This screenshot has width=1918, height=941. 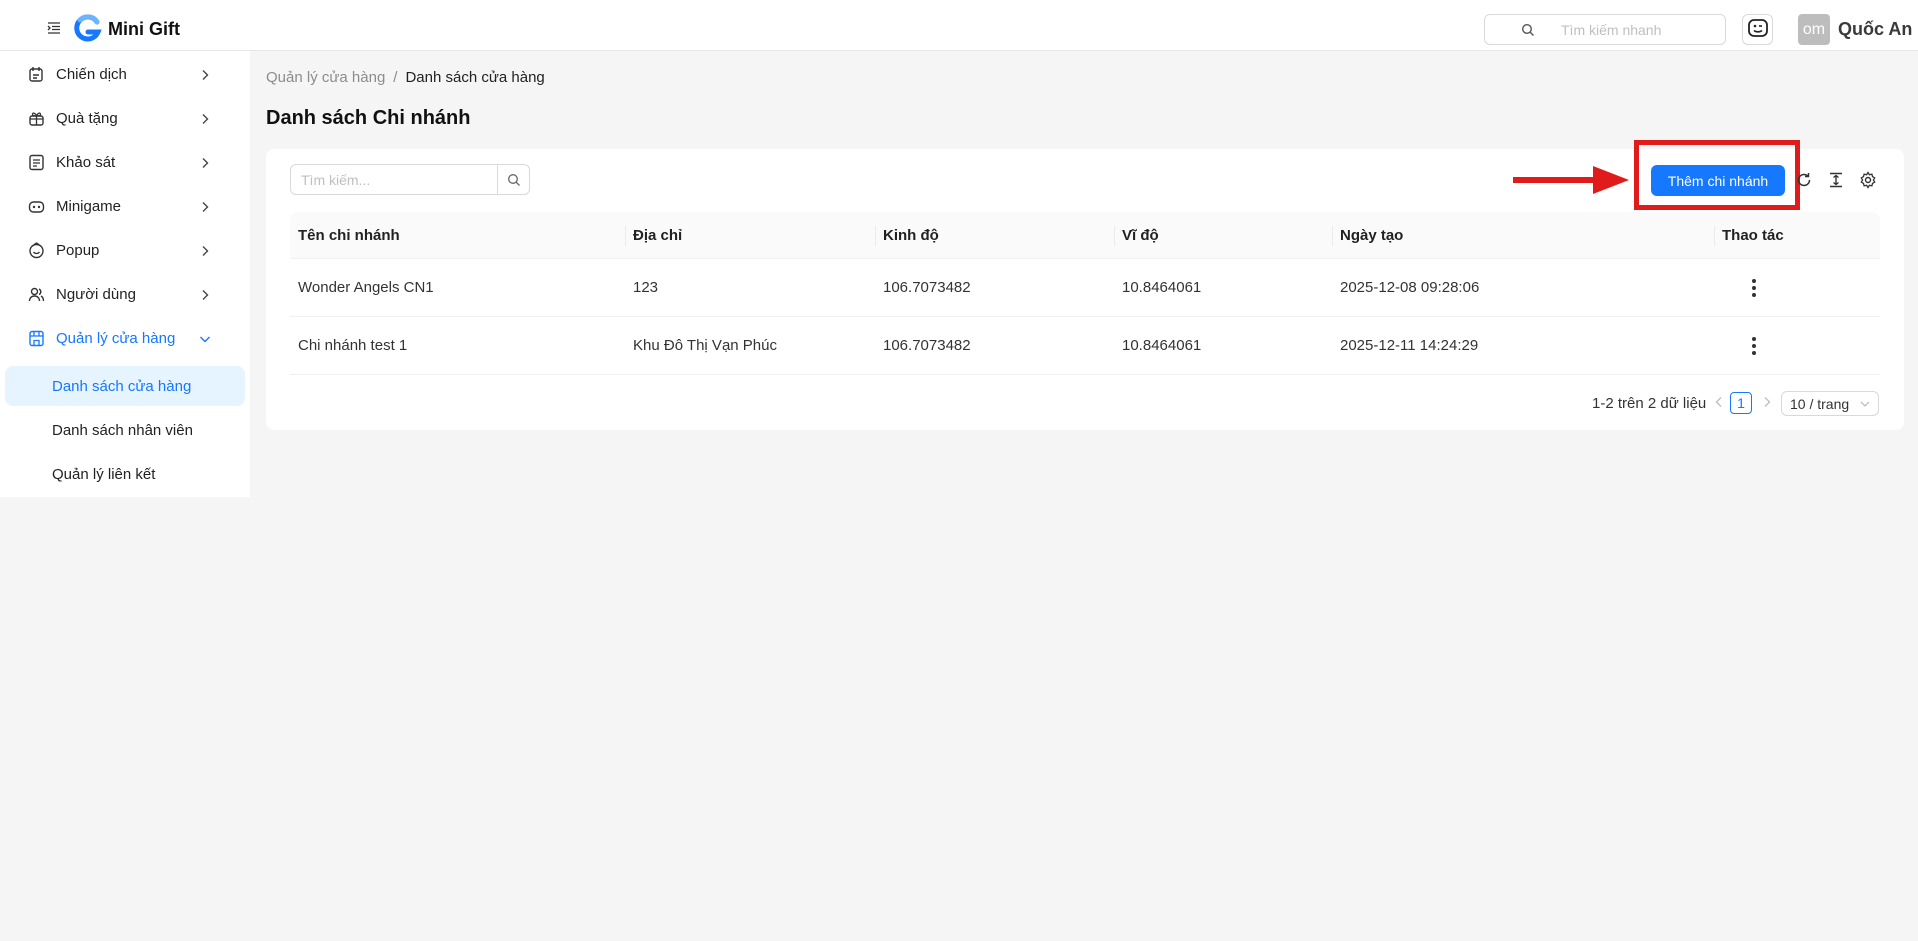 I want to click on sidebar-item-users: Người dùng, so click(x=125, y=294).